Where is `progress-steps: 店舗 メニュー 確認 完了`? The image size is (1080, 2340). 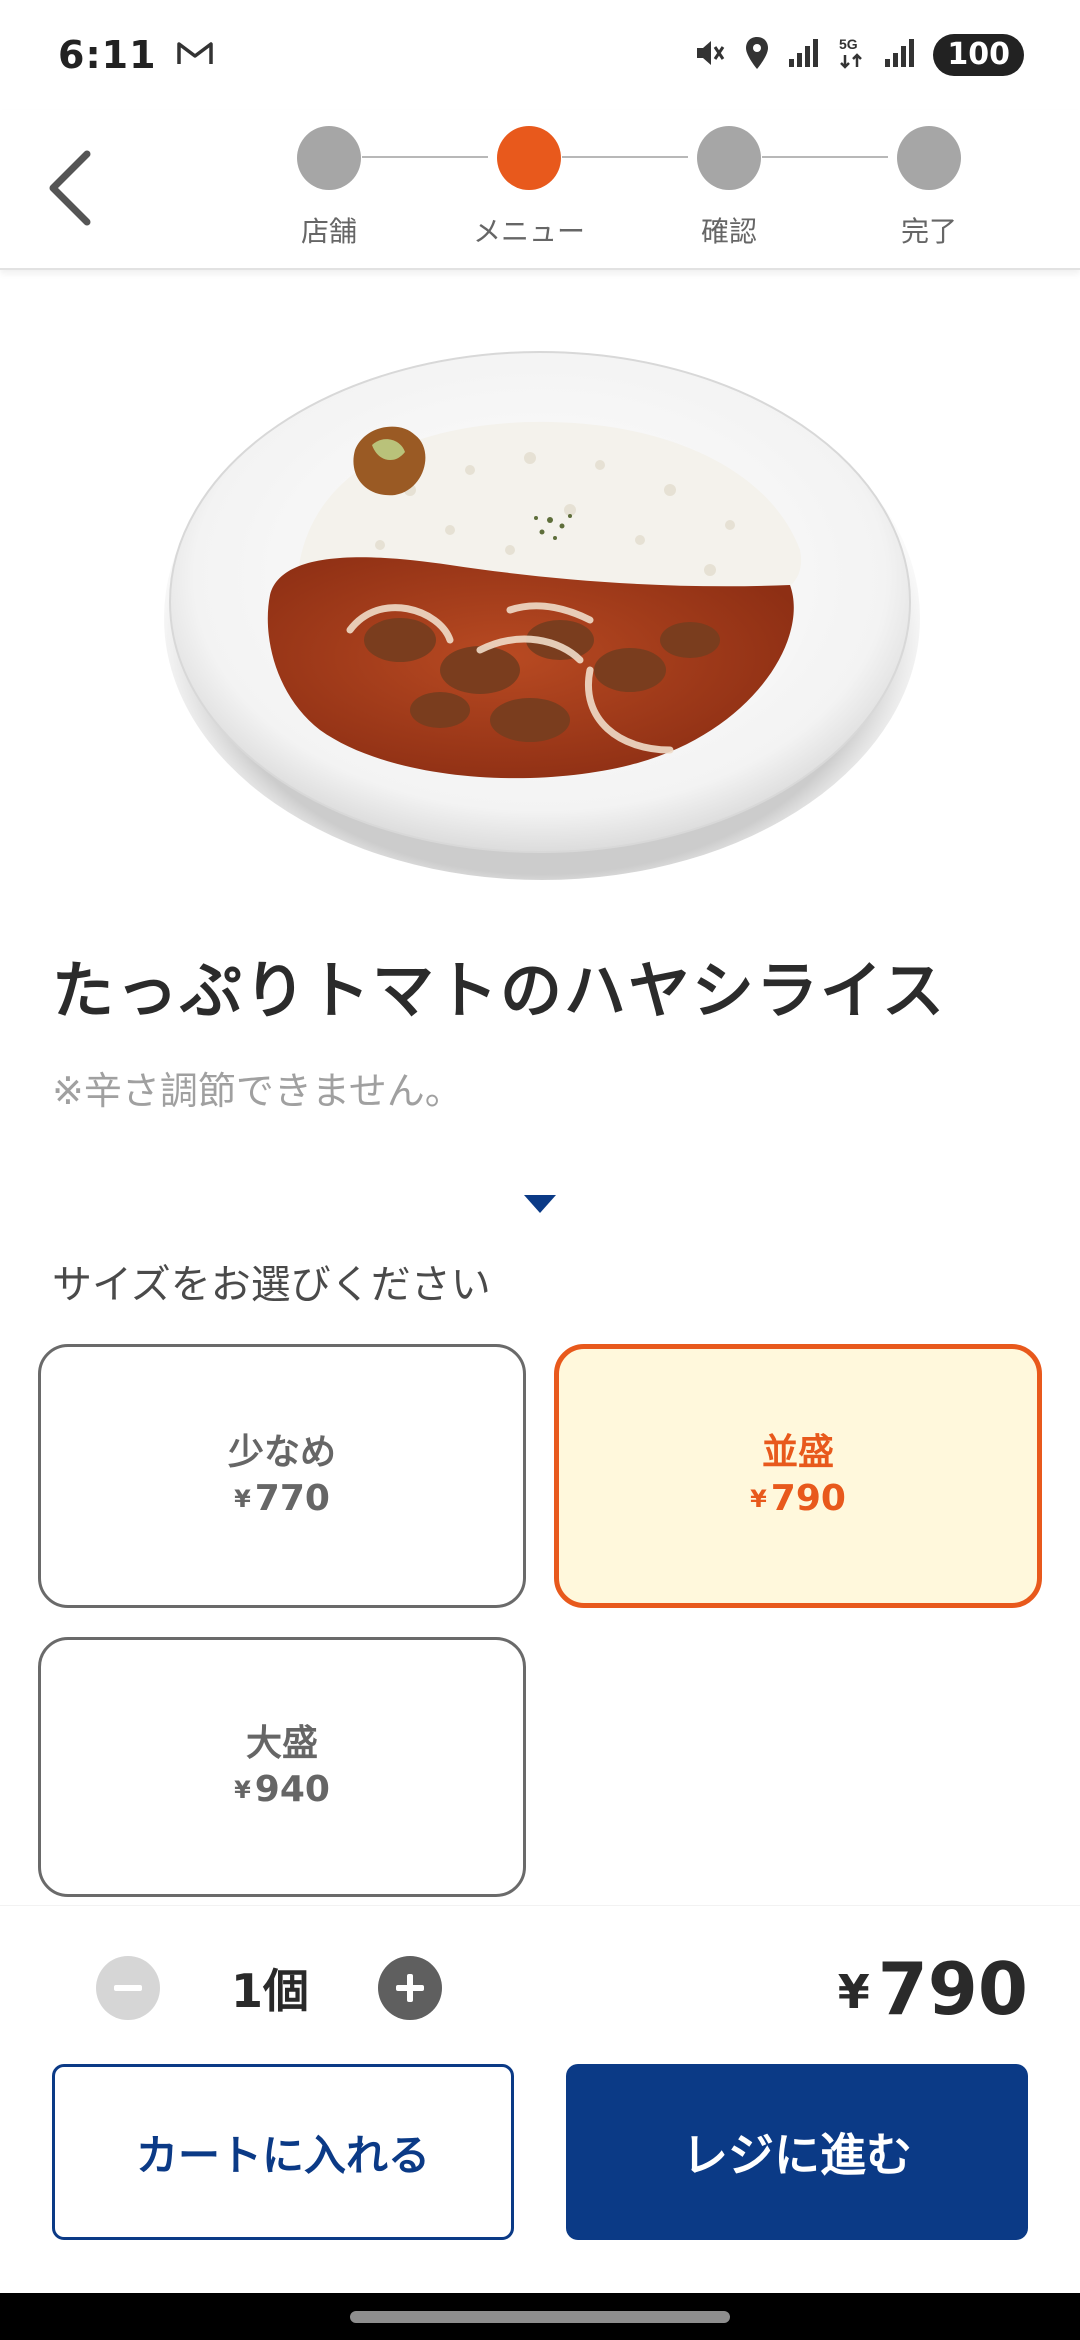 progress-steps: 店舗 メニュー 確認 完了 is located at coordinates (540, 190).